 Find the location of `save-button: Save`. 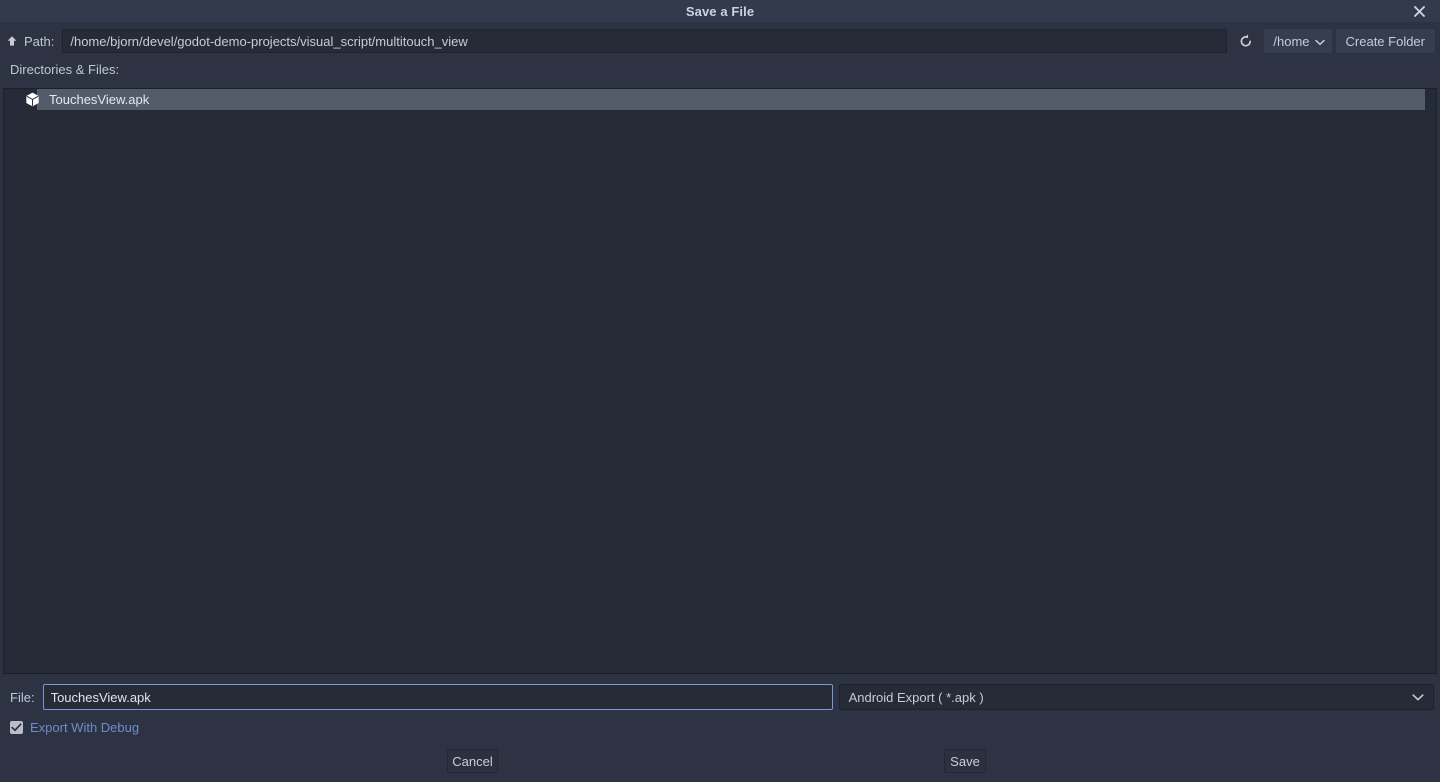

save-button: Save is located at coordinates (965, 761).